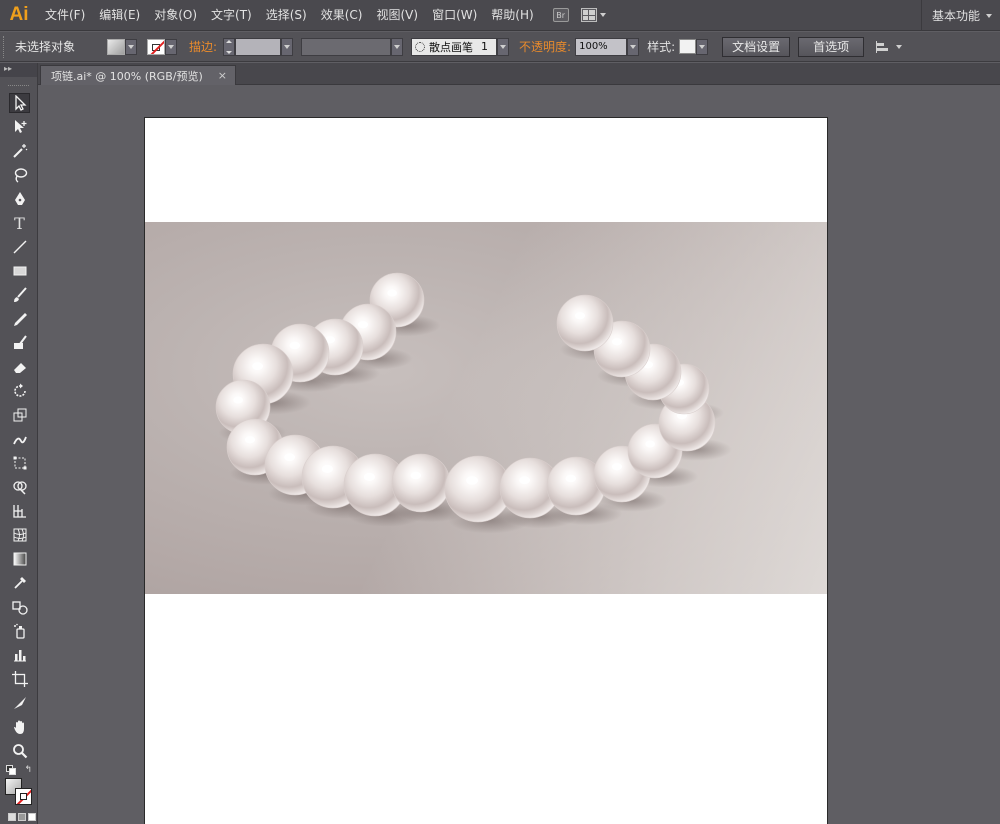 The width and height of the screenshot is (1000, 824). What do you see at coordinates (19, 271) in the screenshot?
I see `rectangle-tool` at bounding box center [19, 271].